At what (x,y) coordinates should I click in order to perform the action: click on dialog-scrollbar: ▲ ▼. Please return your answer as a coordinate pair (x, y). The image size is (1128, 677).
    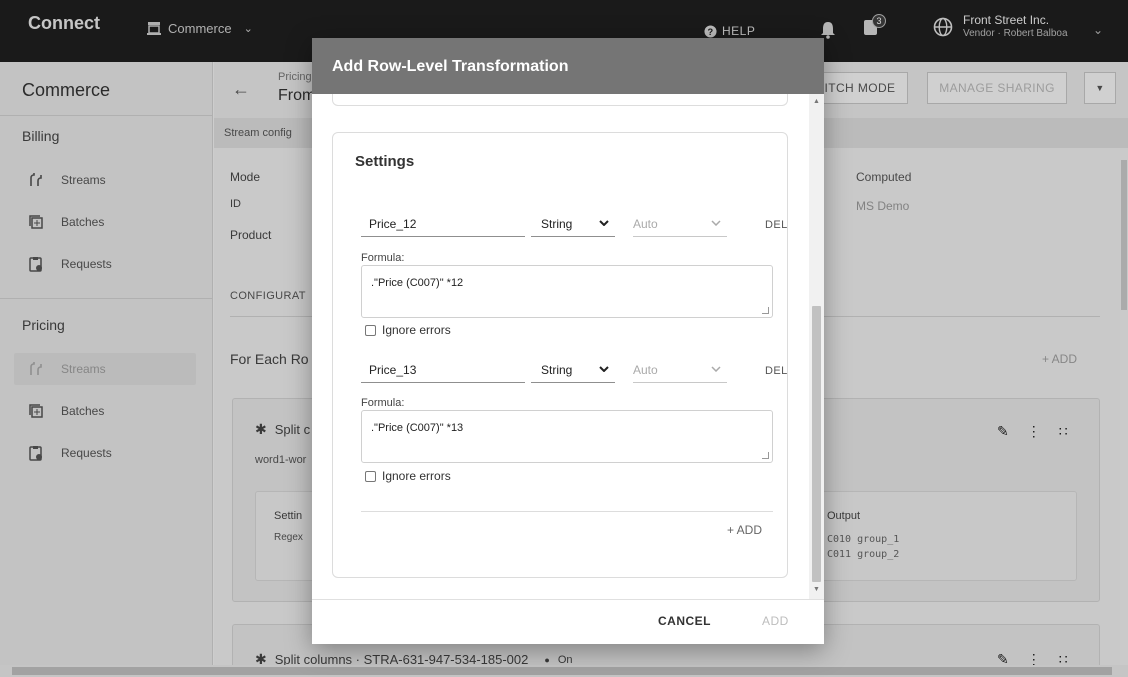
    Looking at the image, I should click on (816, 346).